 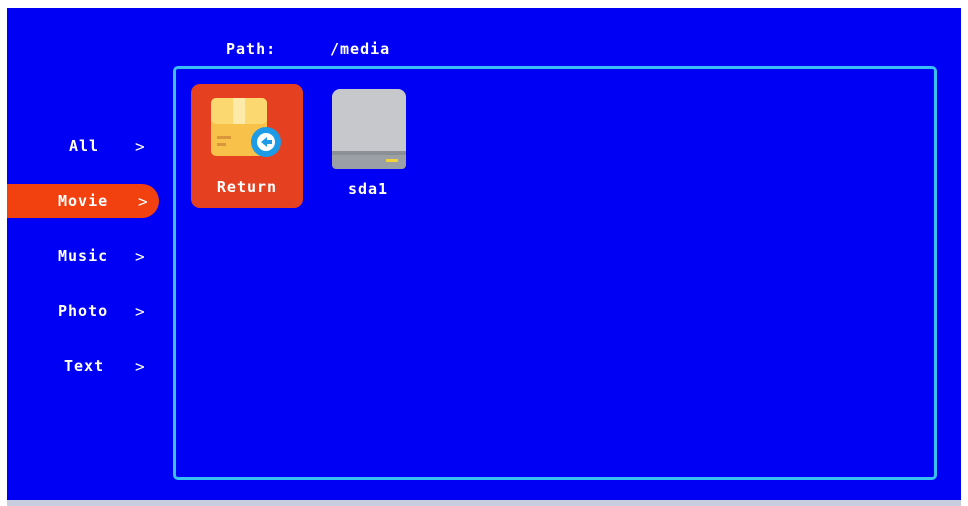 I want to click on file-item-return: Return, so click(x=247, y=146).